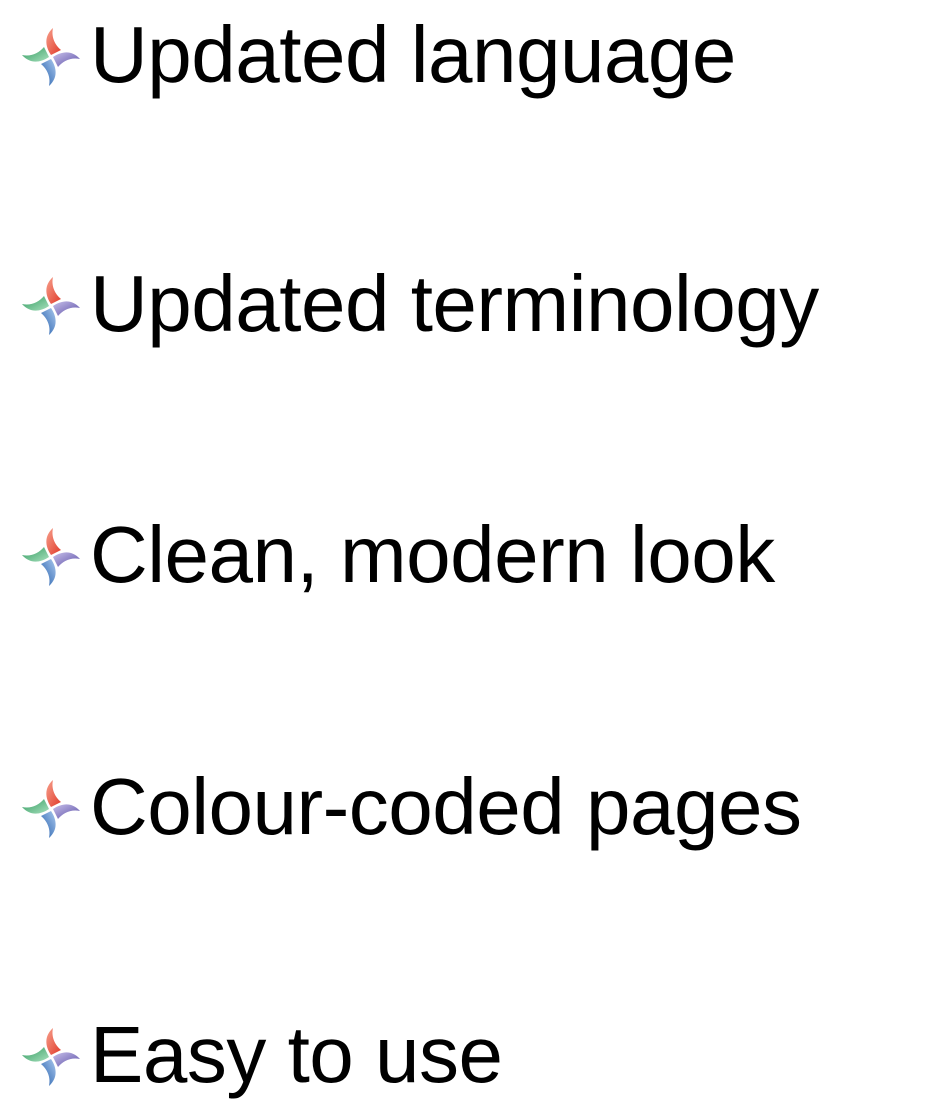  I want to click on list-item: Updated terminology, so click(419, 304).